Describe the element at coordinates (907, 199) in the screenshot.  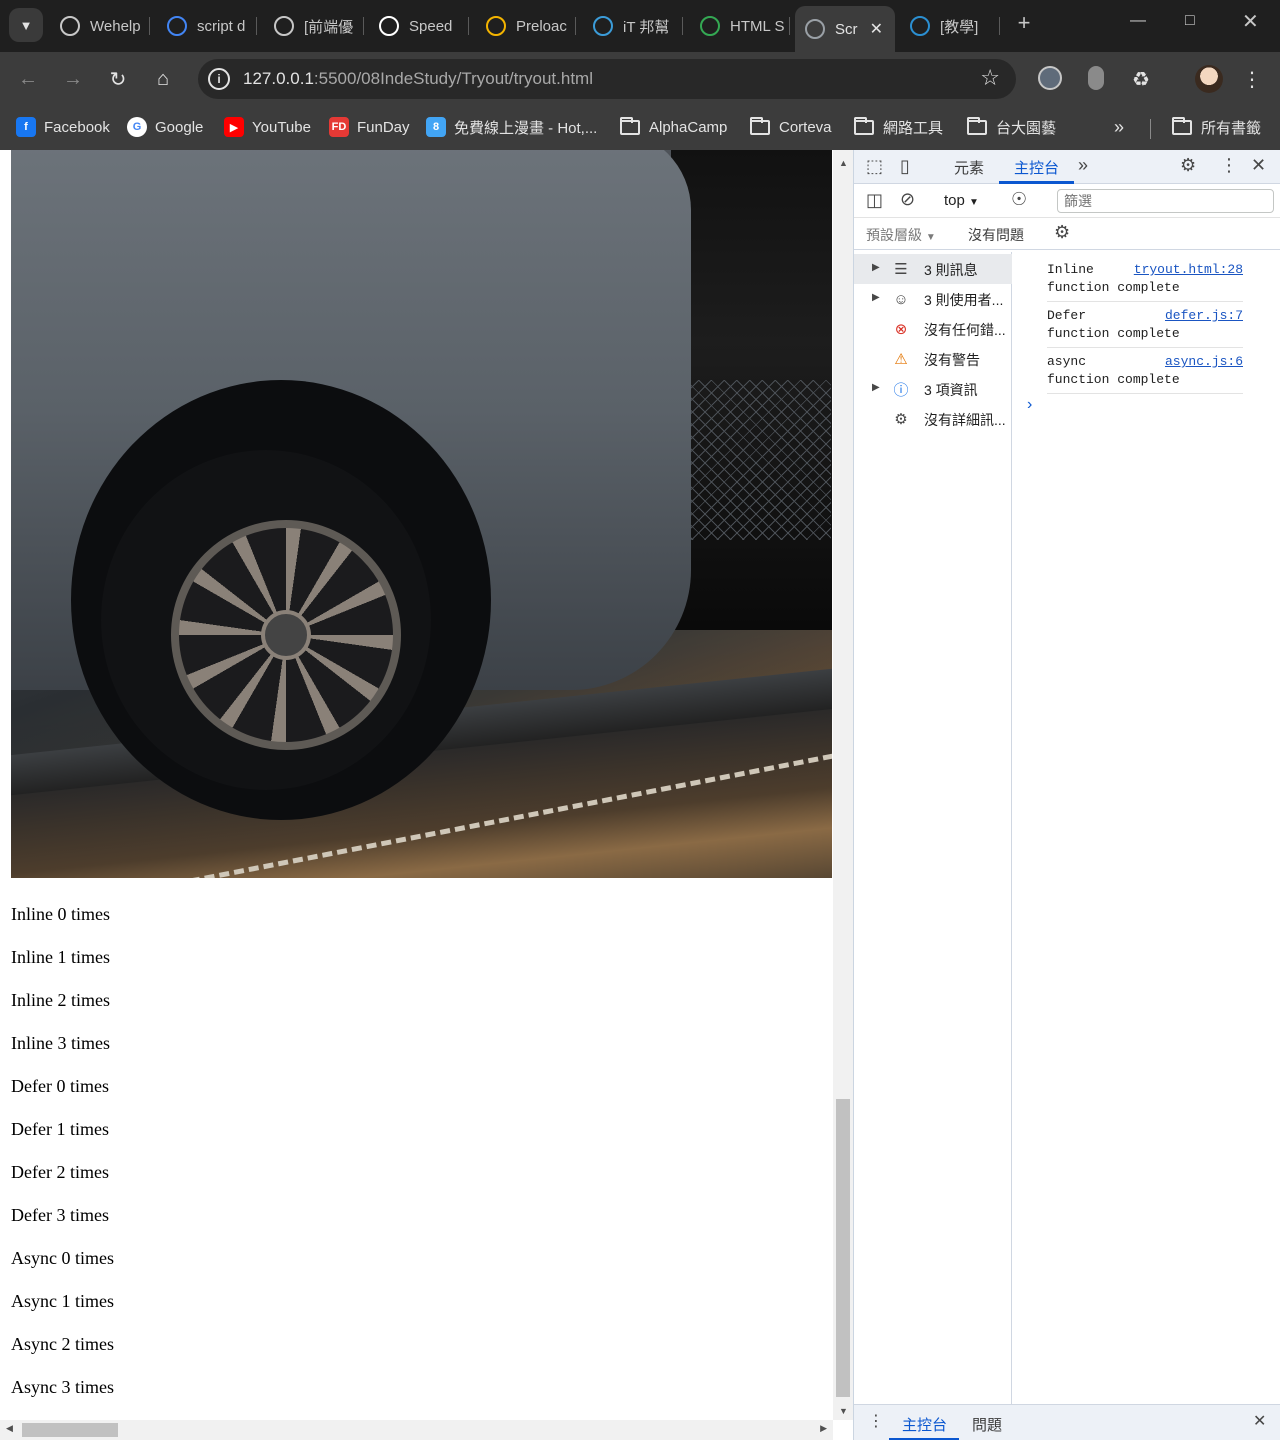
I see `clear-console-icon: ⊘` at that location.